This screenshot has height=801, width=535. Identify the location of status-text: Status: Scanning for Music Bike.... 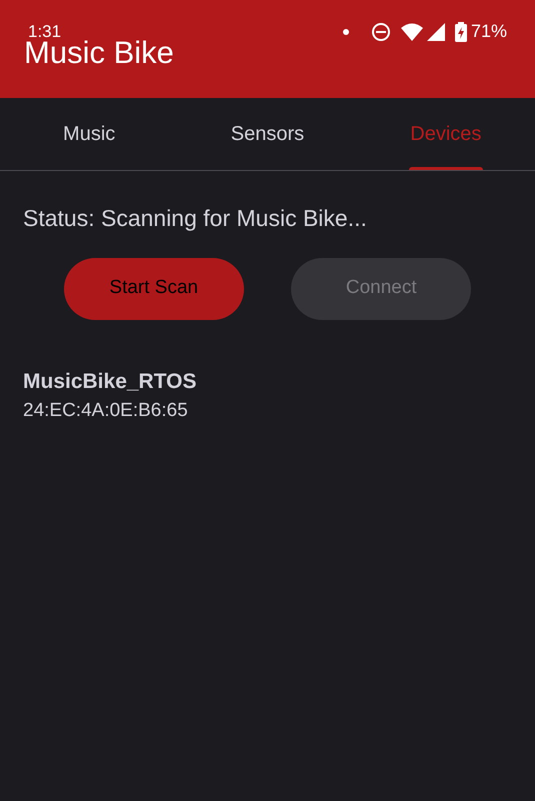
(195, 218).